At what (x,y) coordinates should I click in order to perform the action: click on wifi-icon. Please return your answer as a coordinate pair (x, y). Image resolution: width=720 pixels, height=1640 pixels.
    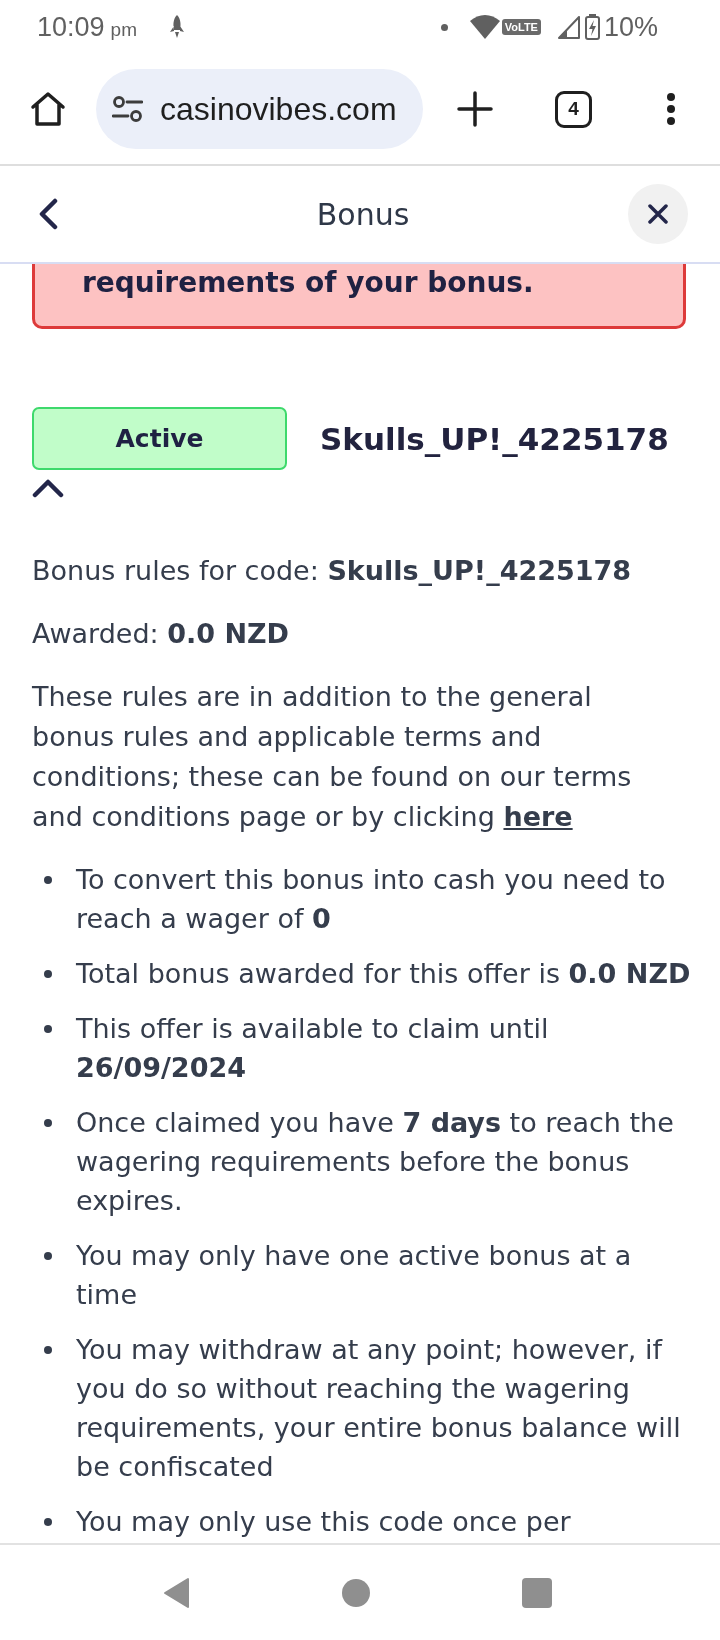
    Looking at the image, I should click on (484, 27).